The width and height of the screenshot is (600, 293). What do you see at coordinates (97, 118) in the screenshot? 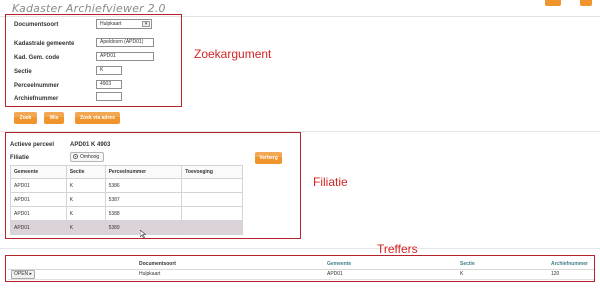
I see `zoek-via-adres-button: Zoek via adres` at bounding box center [97, 118].